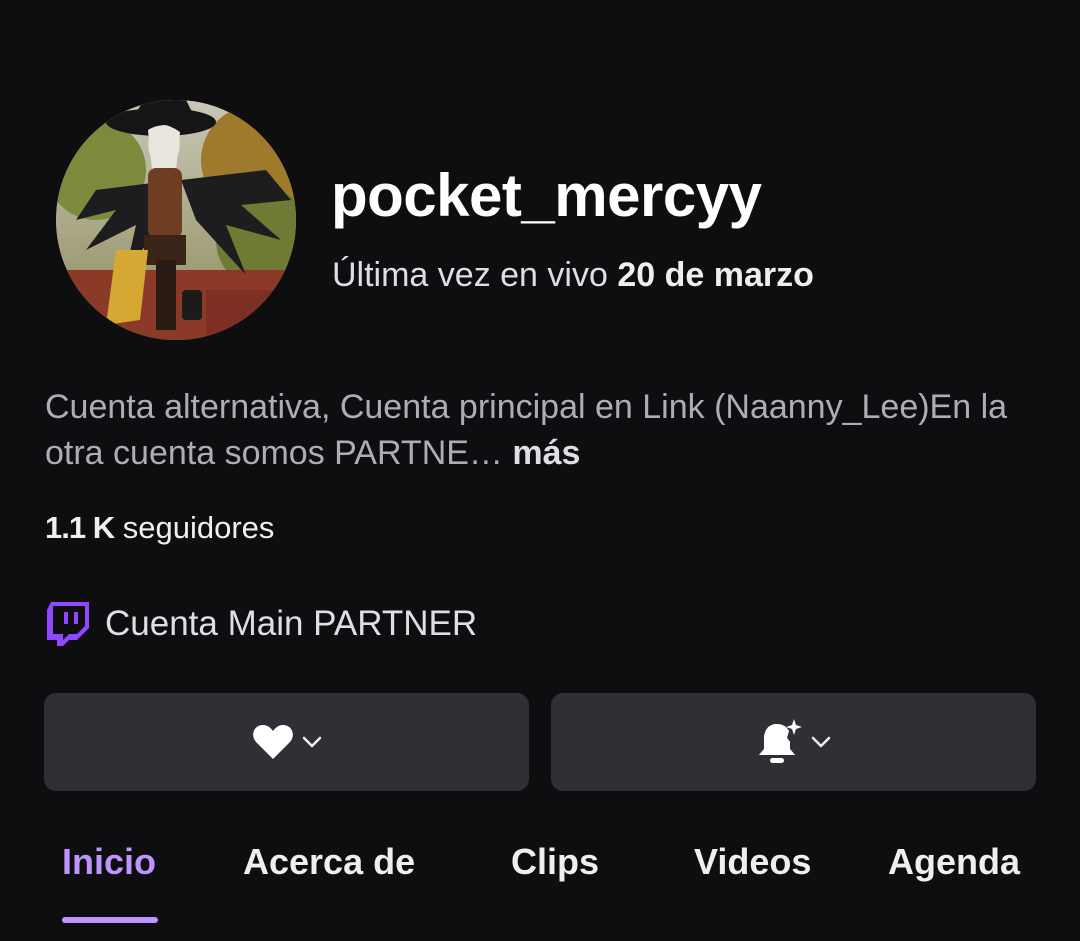  What do you see at coordinates (329, 862) in the screenshot?
I see `tab-acerca-de: Acerca de` at bounding box center [329, 862].